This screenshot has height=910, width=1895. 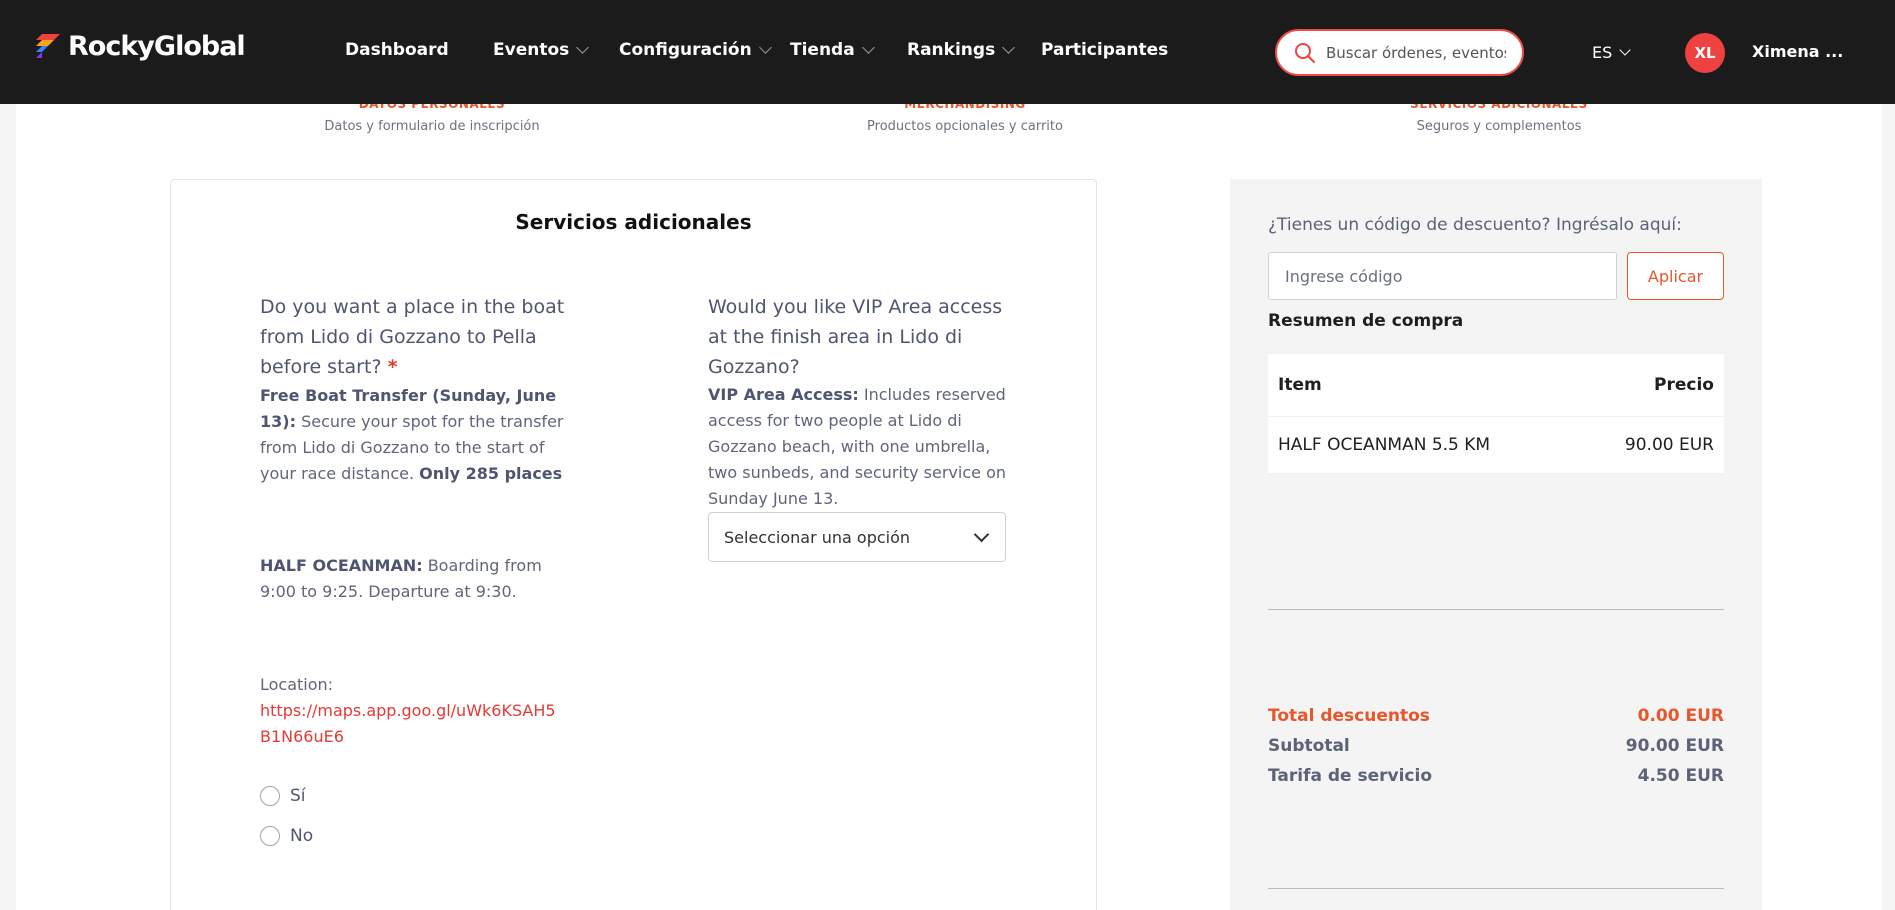 I want to click on nav-dashboard: Dashboard, so click(x=397, y=50).